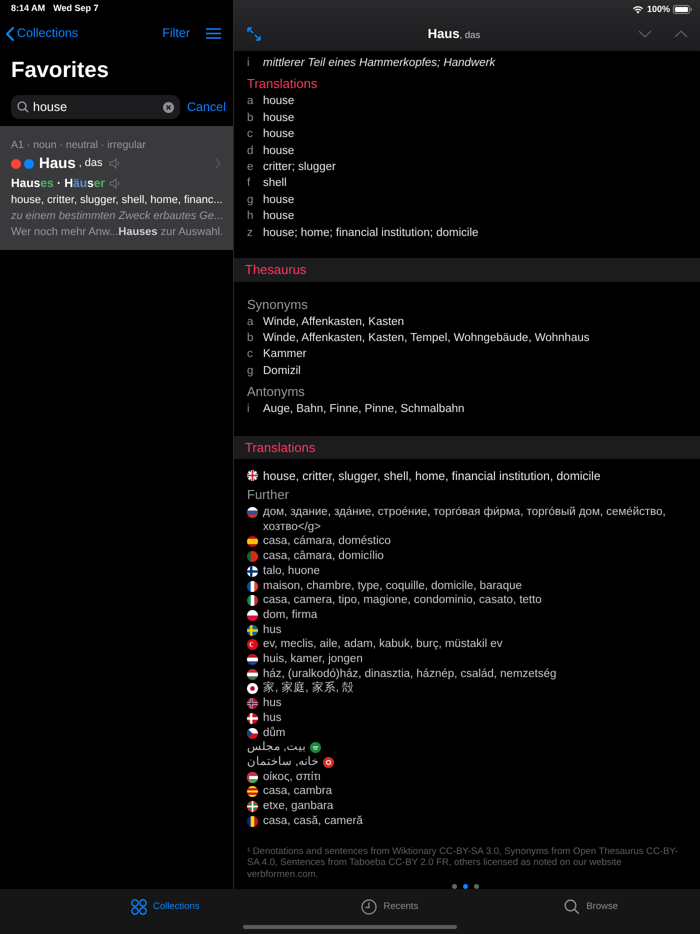 The height and width of the screenshot is (934, 700). Describe the element at coordinates (79, 145) in the screenshot. I see `word-meta: A1 · noun · neutral · irregular` at that location.